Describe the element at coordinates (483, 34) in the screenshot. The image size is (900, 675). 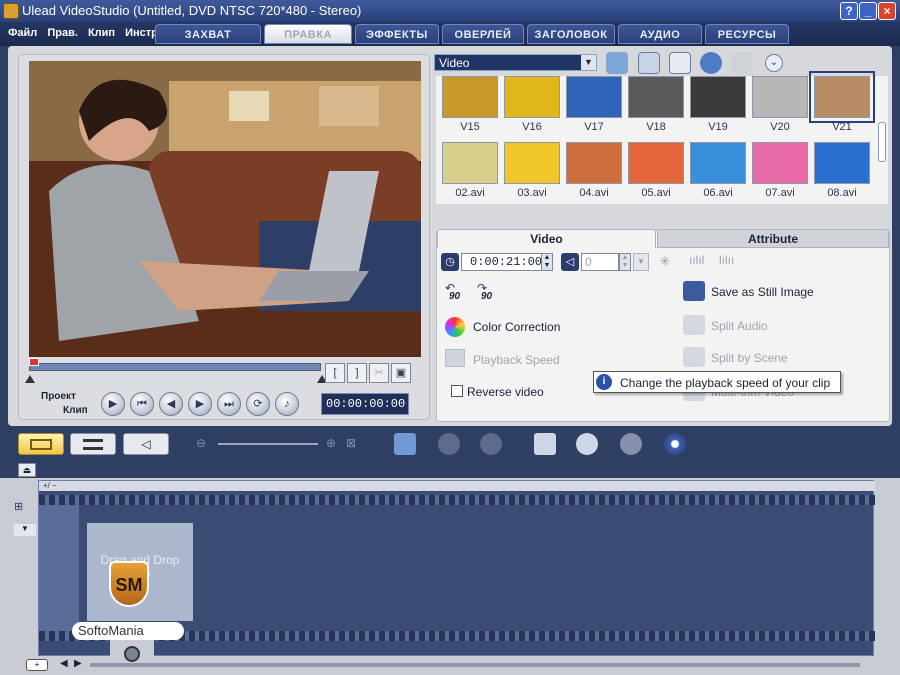
I see `tab-overlay: ОВЕРЛЕЙ` at that location.